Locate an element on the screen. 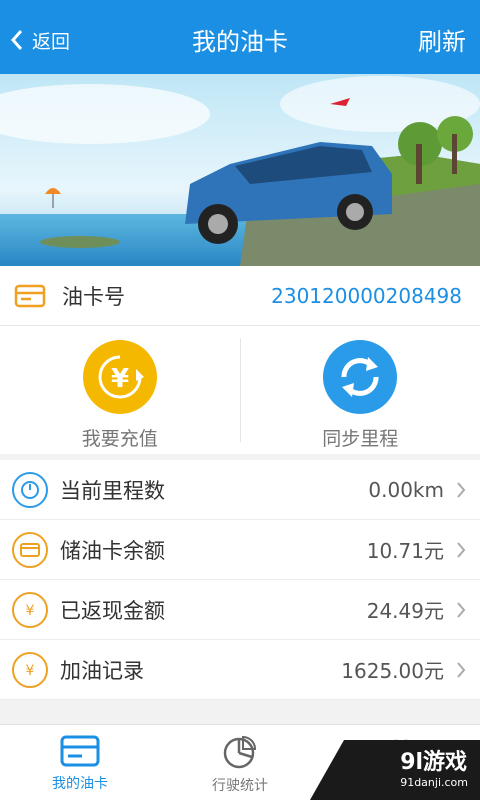 The image size is (480, 800). list-item-label: 加油记录 is located at coordinates (102, 670).